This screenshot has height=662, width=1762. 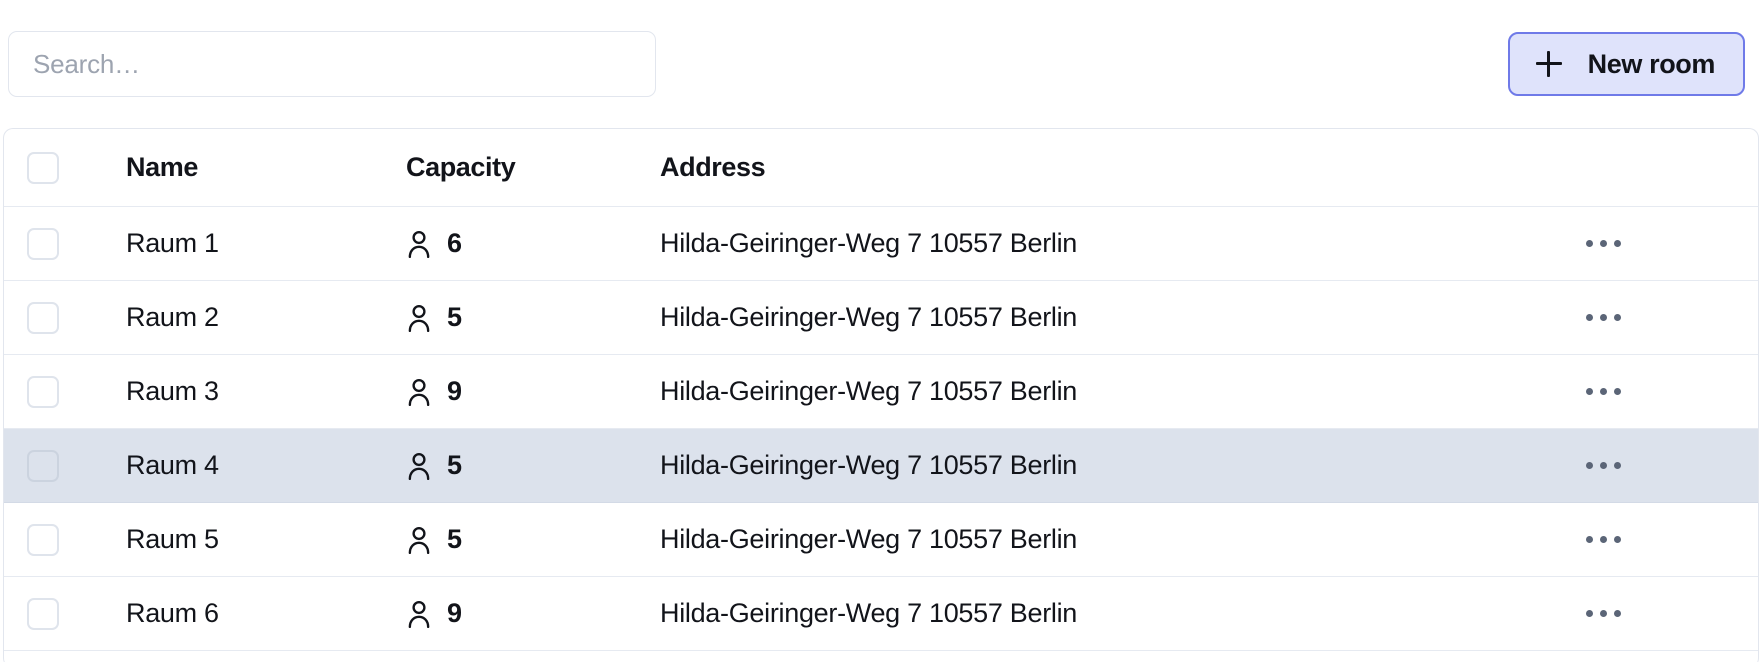 What do you see at coordinates (533, 243) in the screenshot?
I see `room-capacity-cell: 6` at bounding box center [533, 243].